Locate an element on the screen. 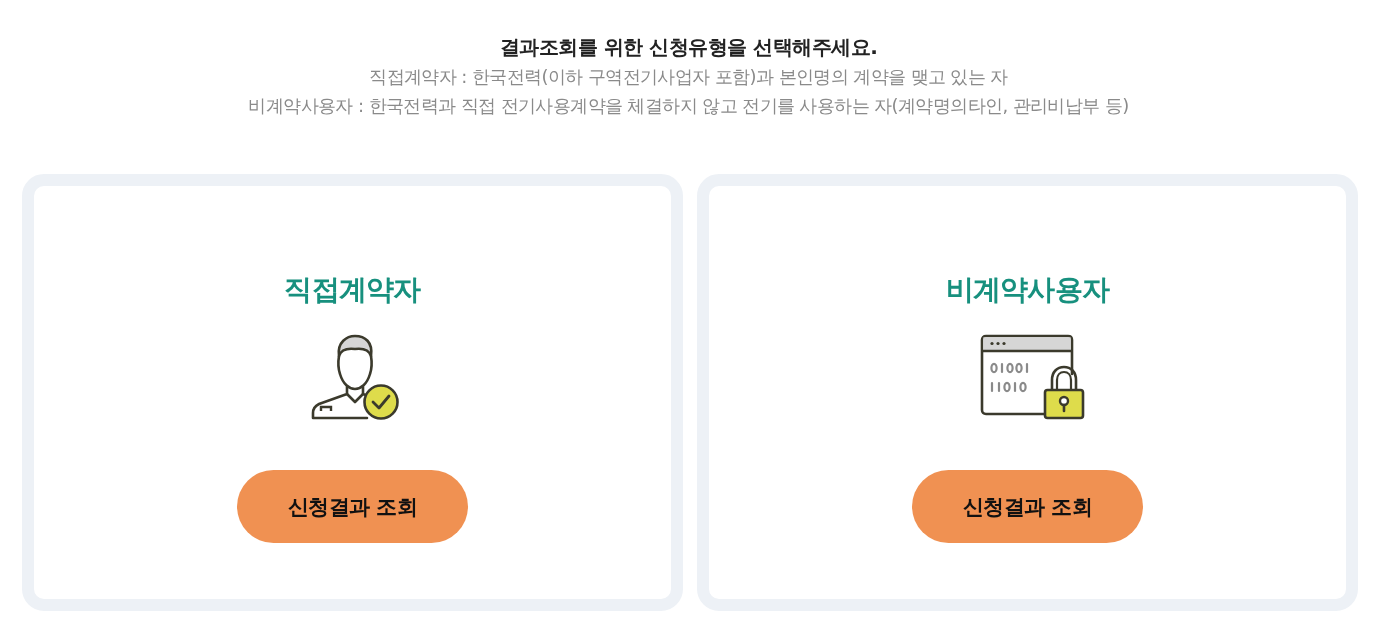  window-lock-icon is located at coordinates (1032, 377).